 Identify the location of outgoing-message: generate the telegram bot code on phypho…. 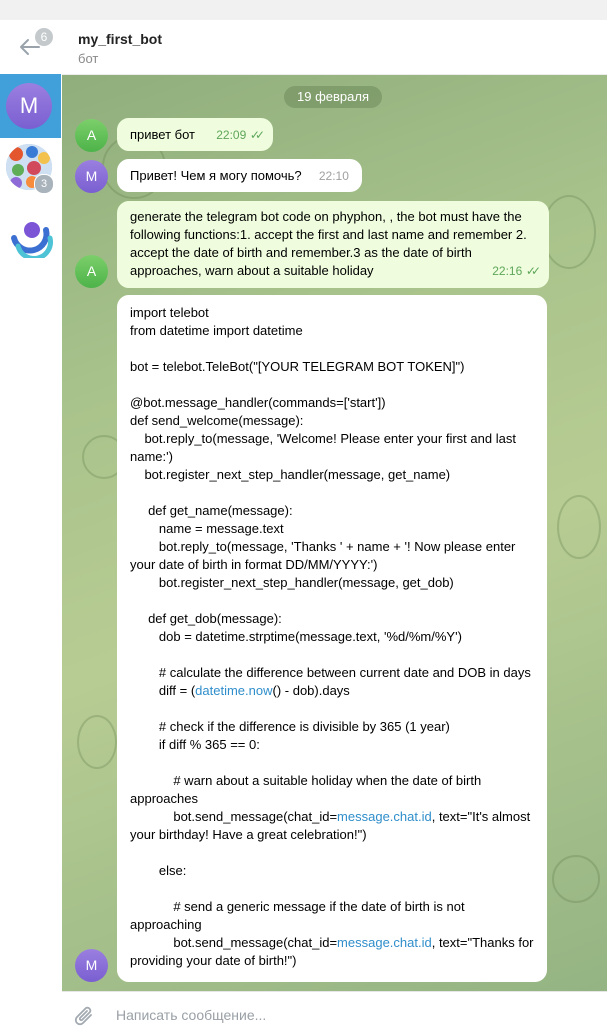
(333, 244).